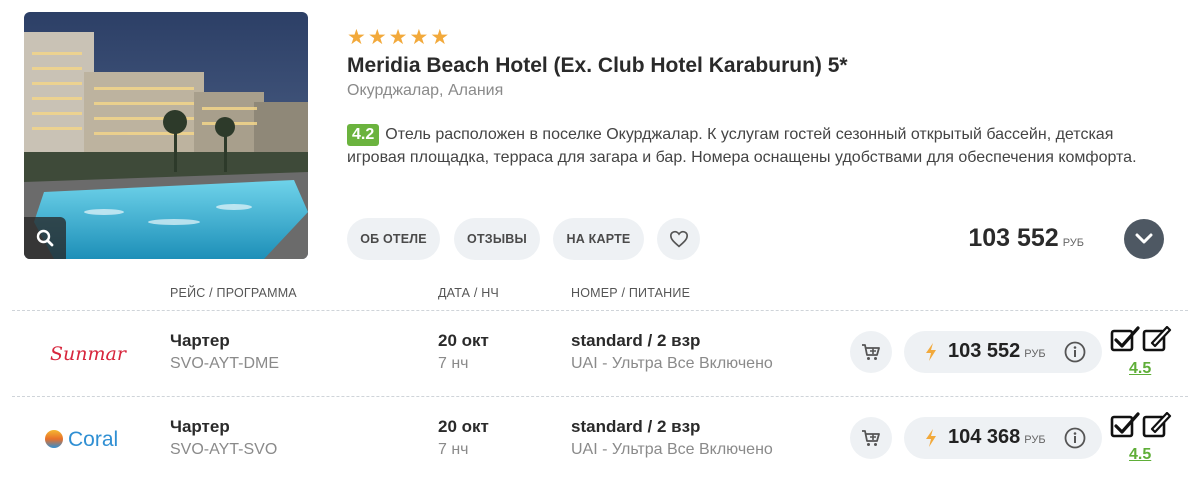 The height and width of the screenshot is (479, 1200). Describe the element at coordinates (468, 293) in the screenshot. I see `column-header-date: ДАТА / НЧ` at that location.